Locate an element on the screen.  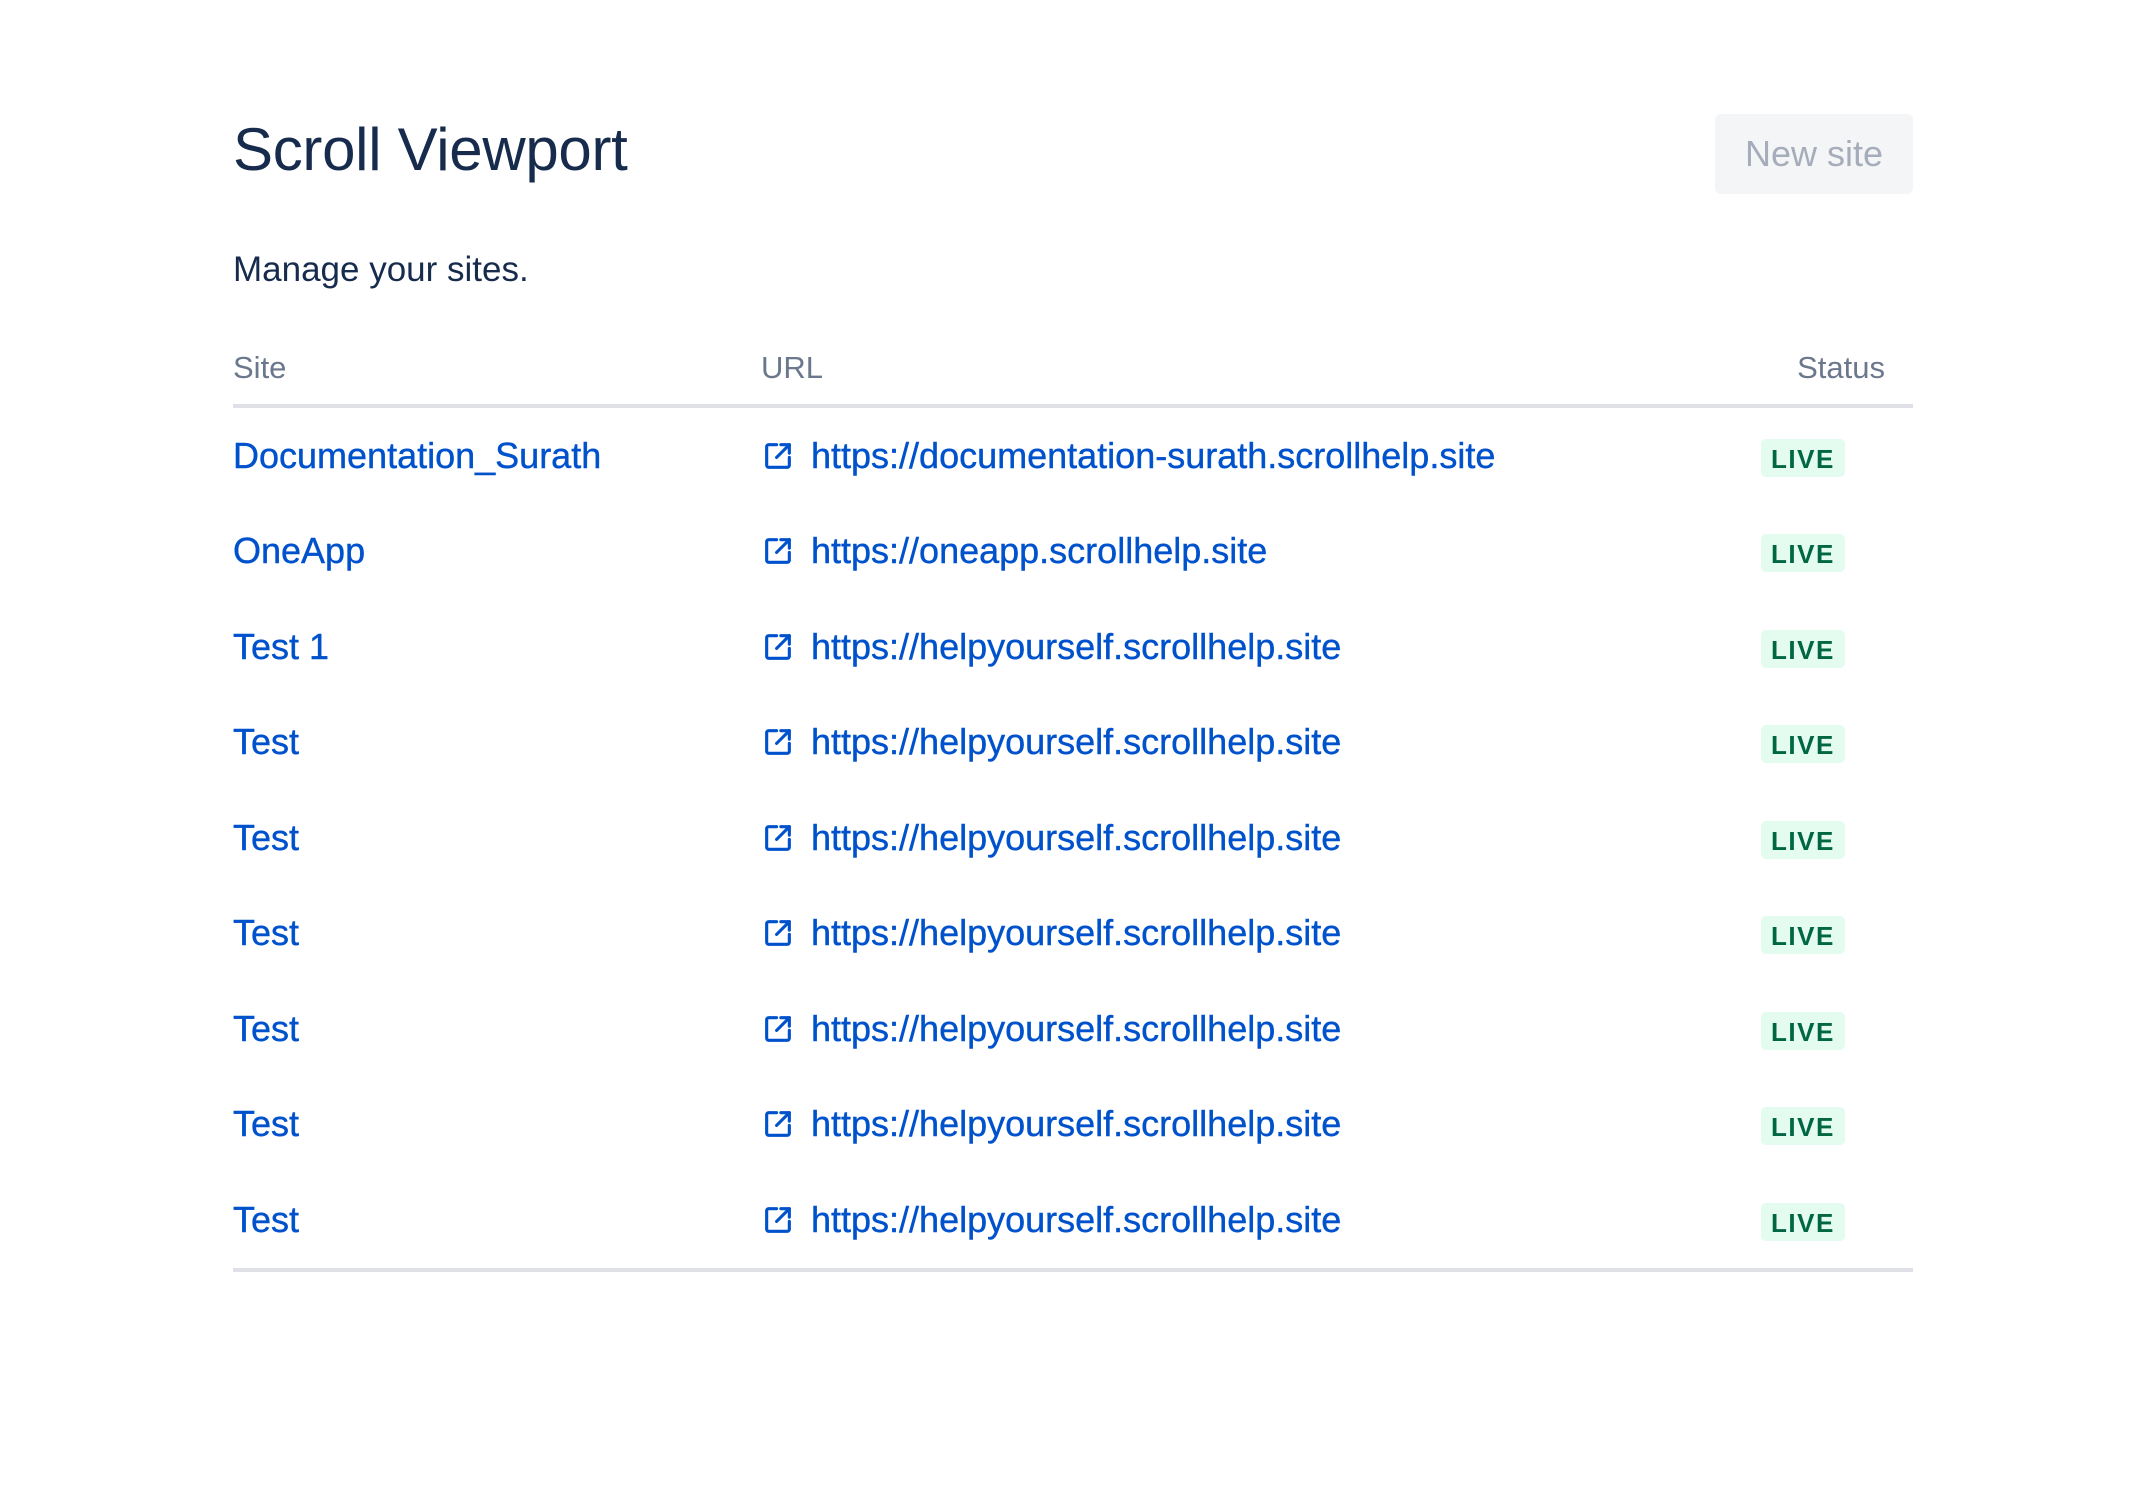
page-subtitle: Manage your sites. is located at coordinates (381, 269).